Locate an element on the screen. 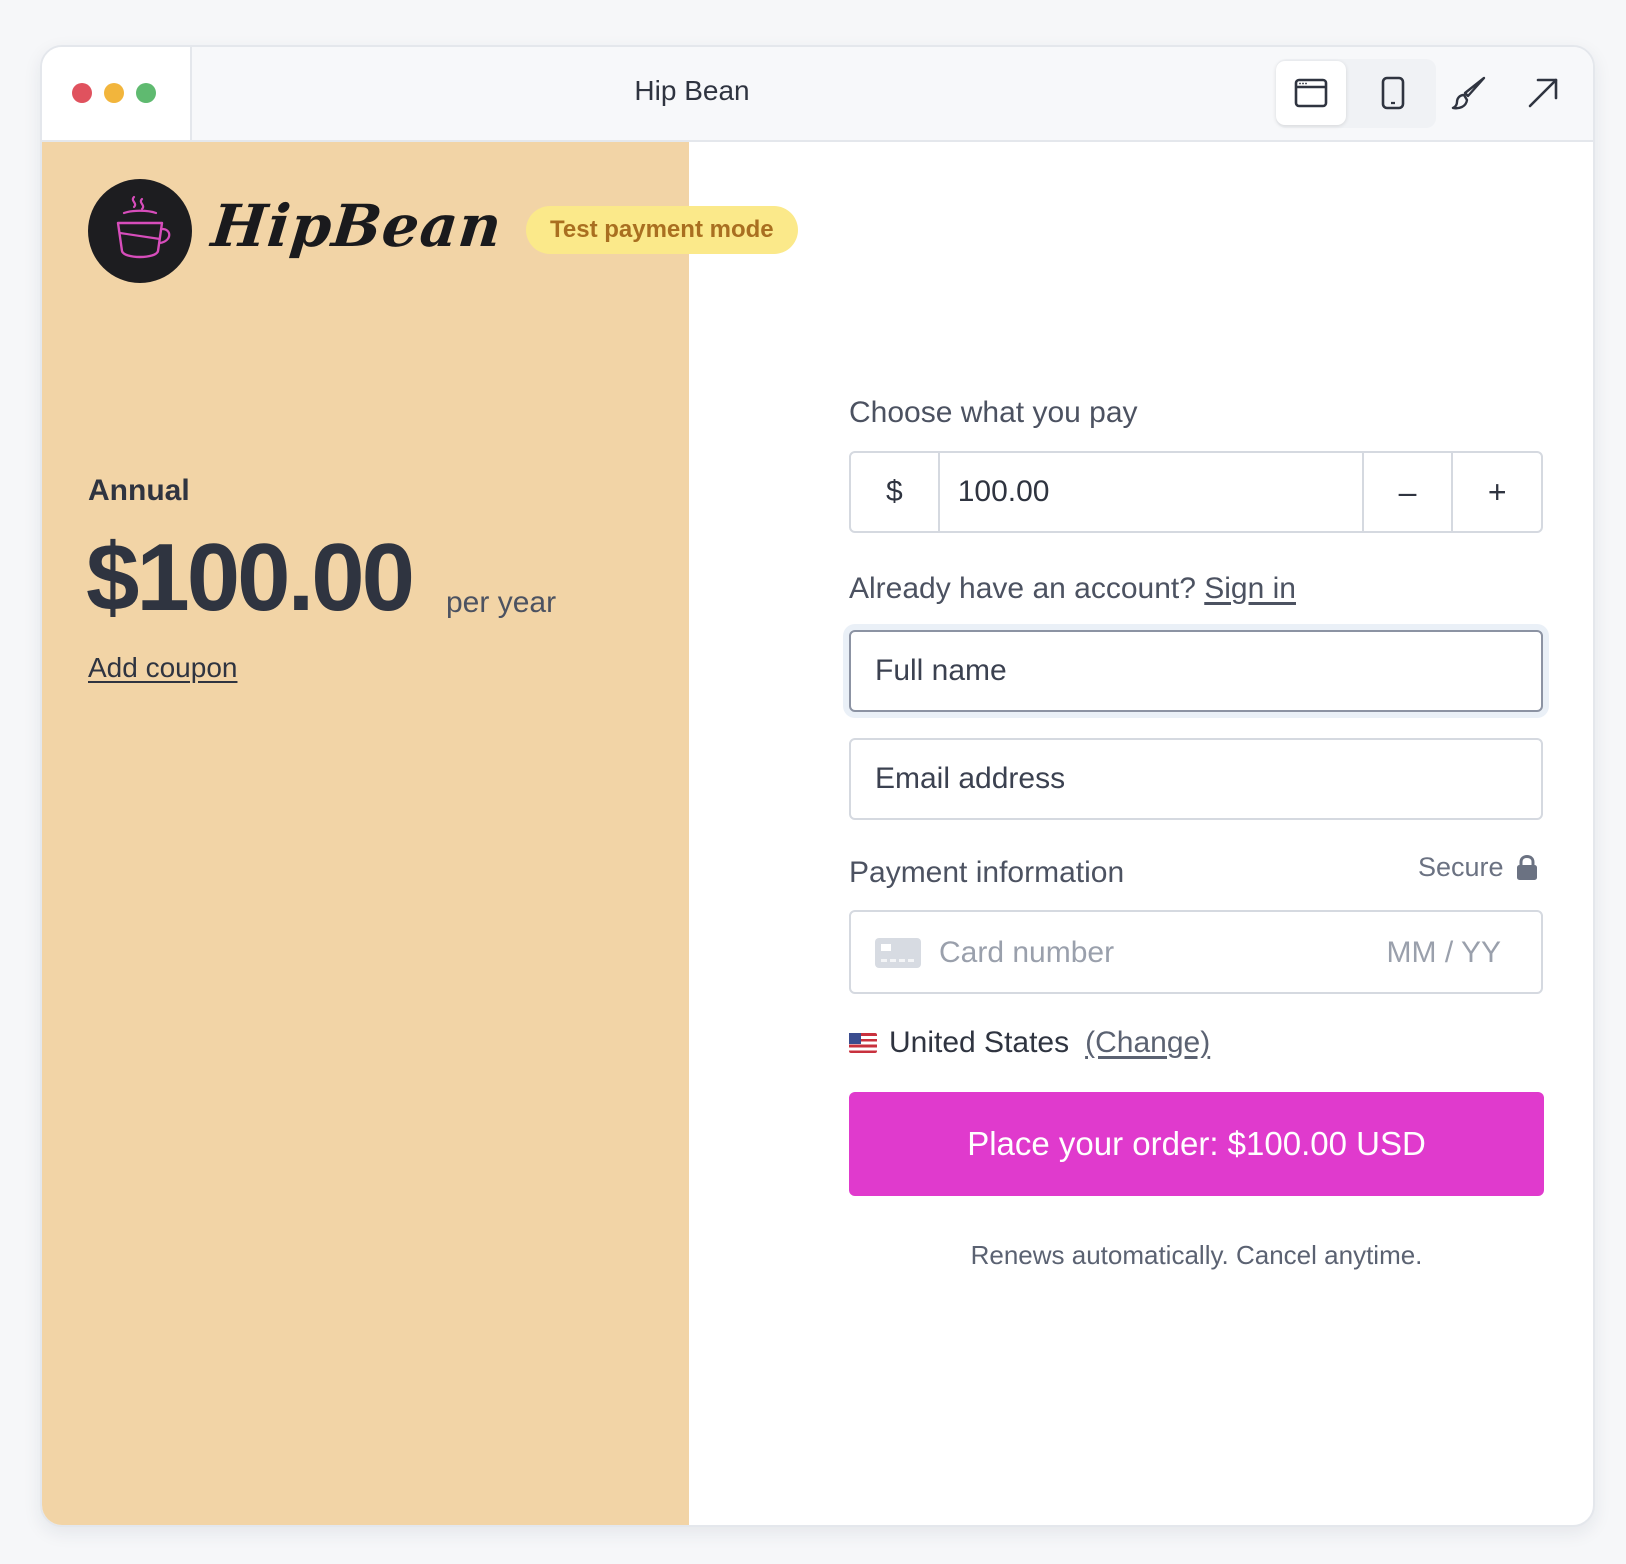  currency-symbol: $ is located at coordinates (895, 492).